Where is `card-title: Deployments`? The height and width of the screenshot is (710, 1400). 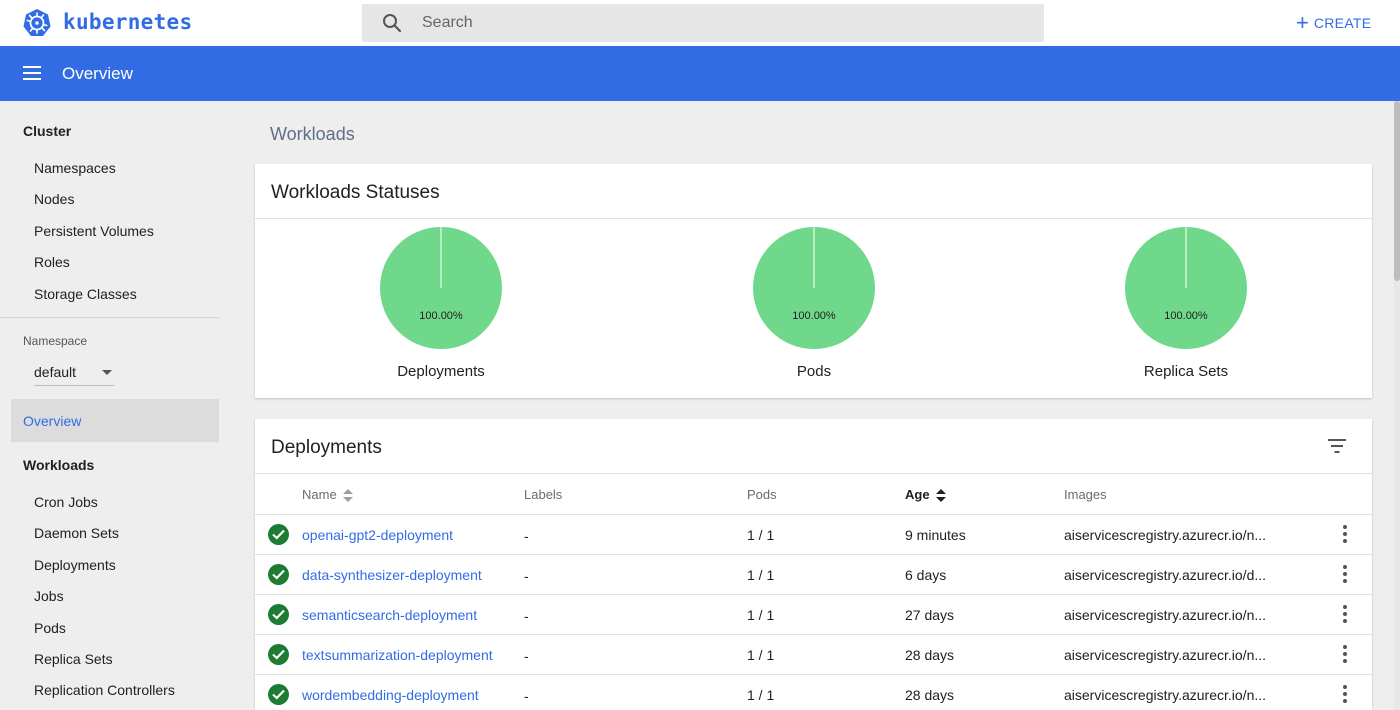
card-title: Deployments is located at coordinates (326, 447).